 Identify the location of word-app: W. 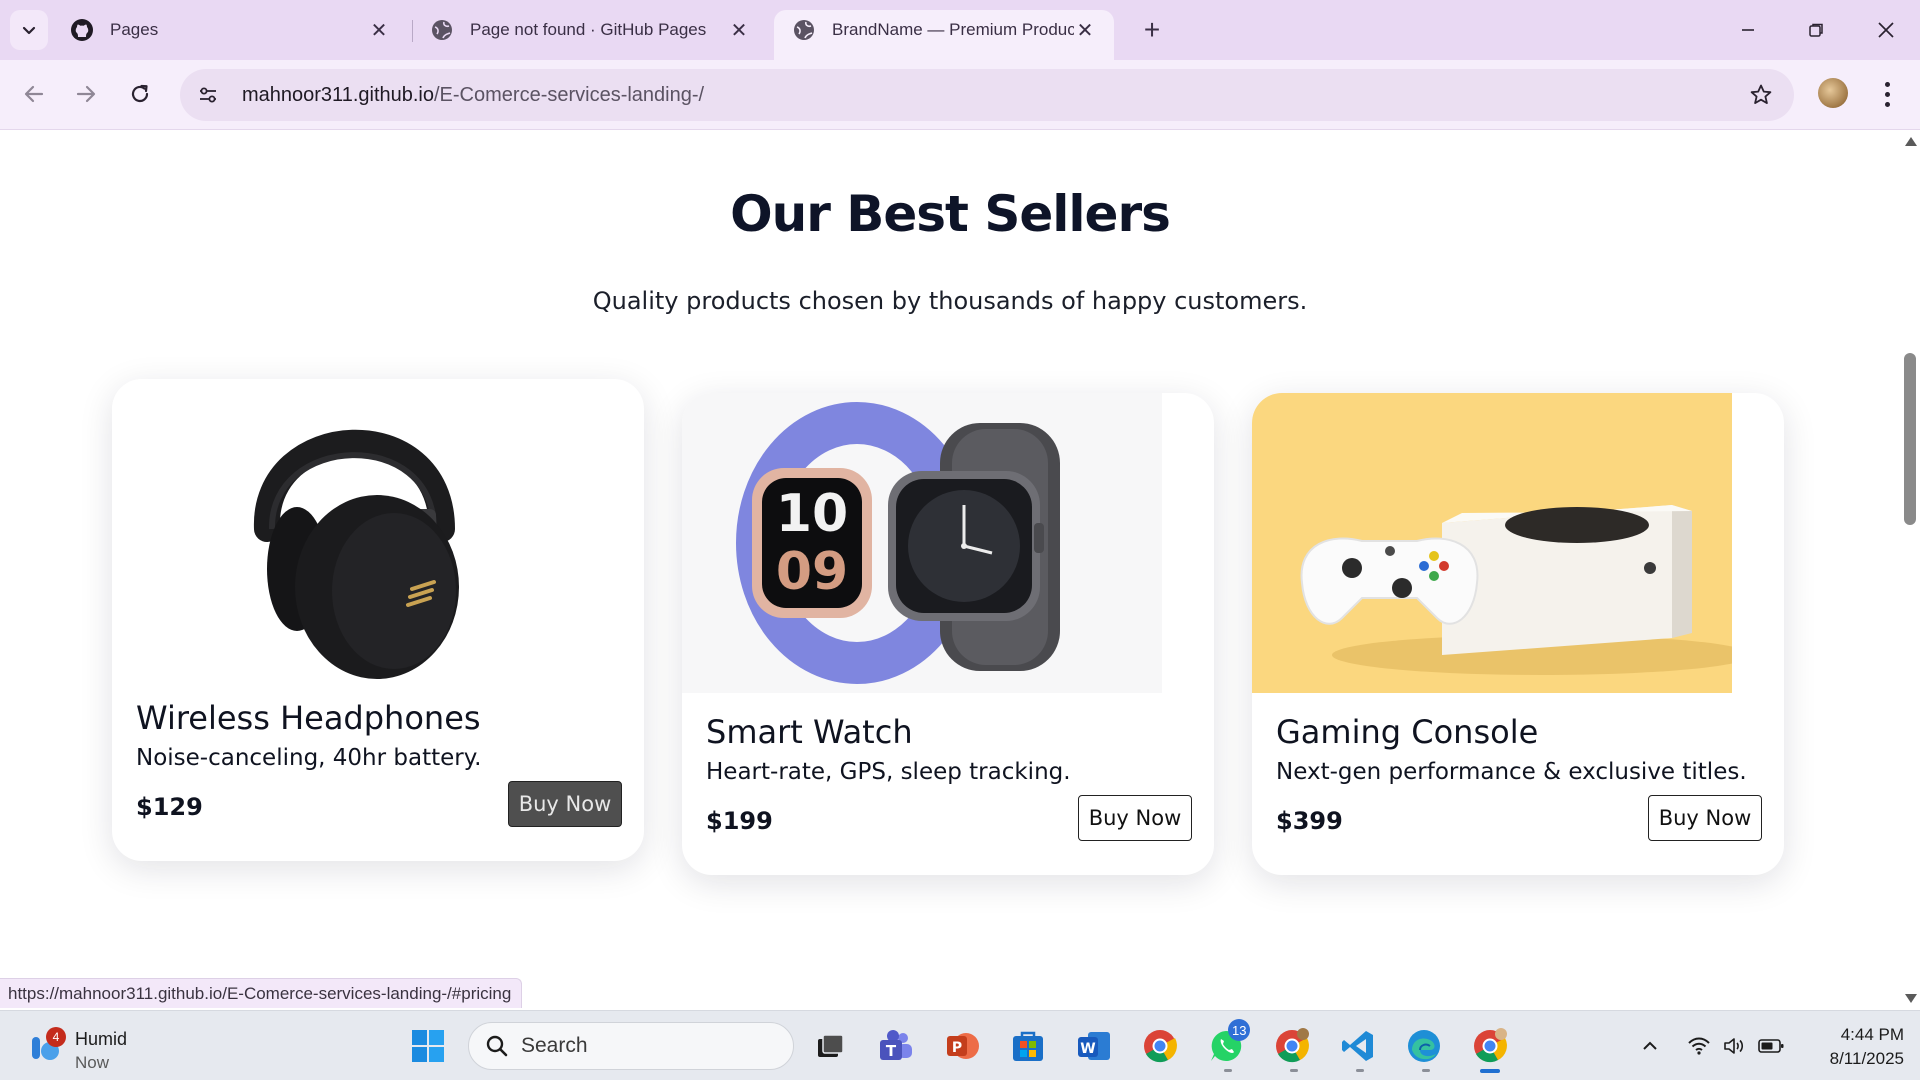
(1094, 1046).